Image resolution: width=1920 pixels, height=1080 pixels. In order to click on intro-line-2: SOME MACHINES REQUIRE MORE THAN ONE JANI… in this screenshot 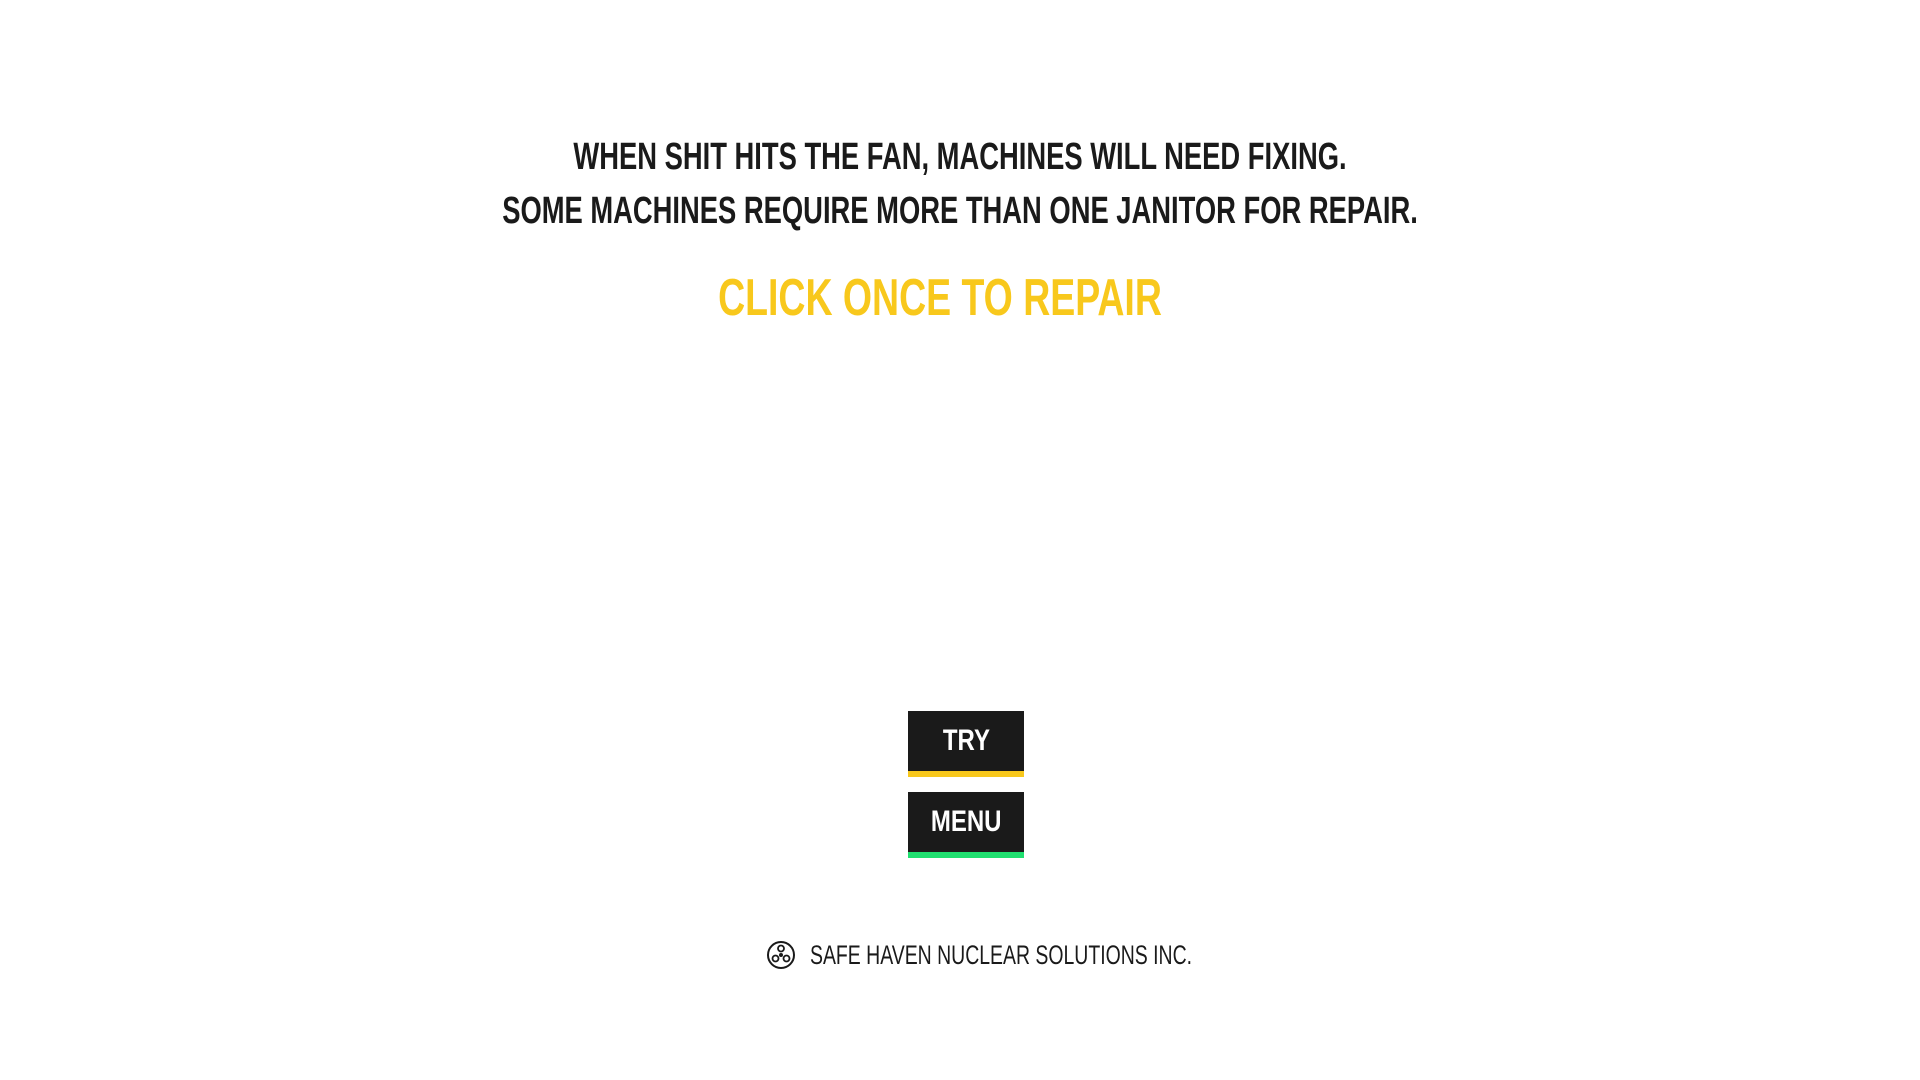, I will do `click(960, 211)`.